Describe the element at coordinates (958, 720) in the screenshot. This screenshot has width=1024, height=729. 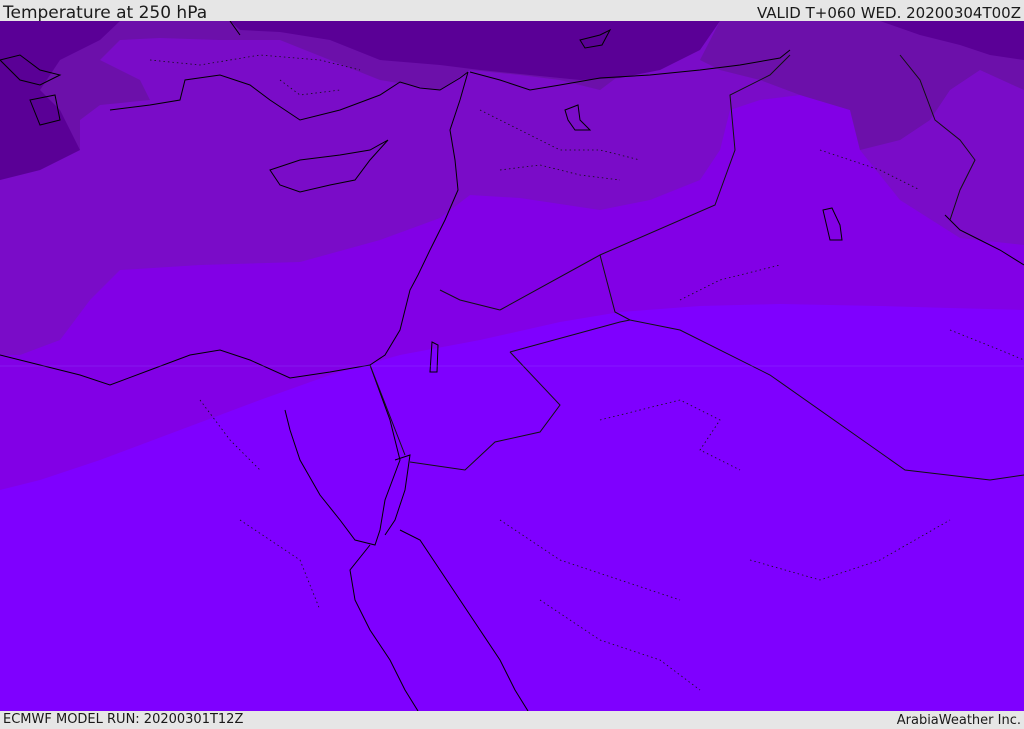
I see `credit-label: ArabiaWeather Inc.` at that location.